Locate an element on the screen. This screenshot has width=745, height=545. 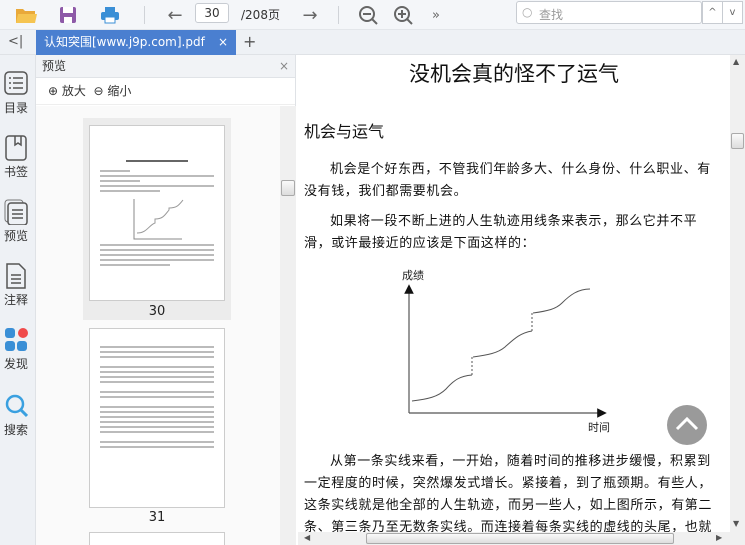
next-page-icon: → is located at coordinates (310, 15).